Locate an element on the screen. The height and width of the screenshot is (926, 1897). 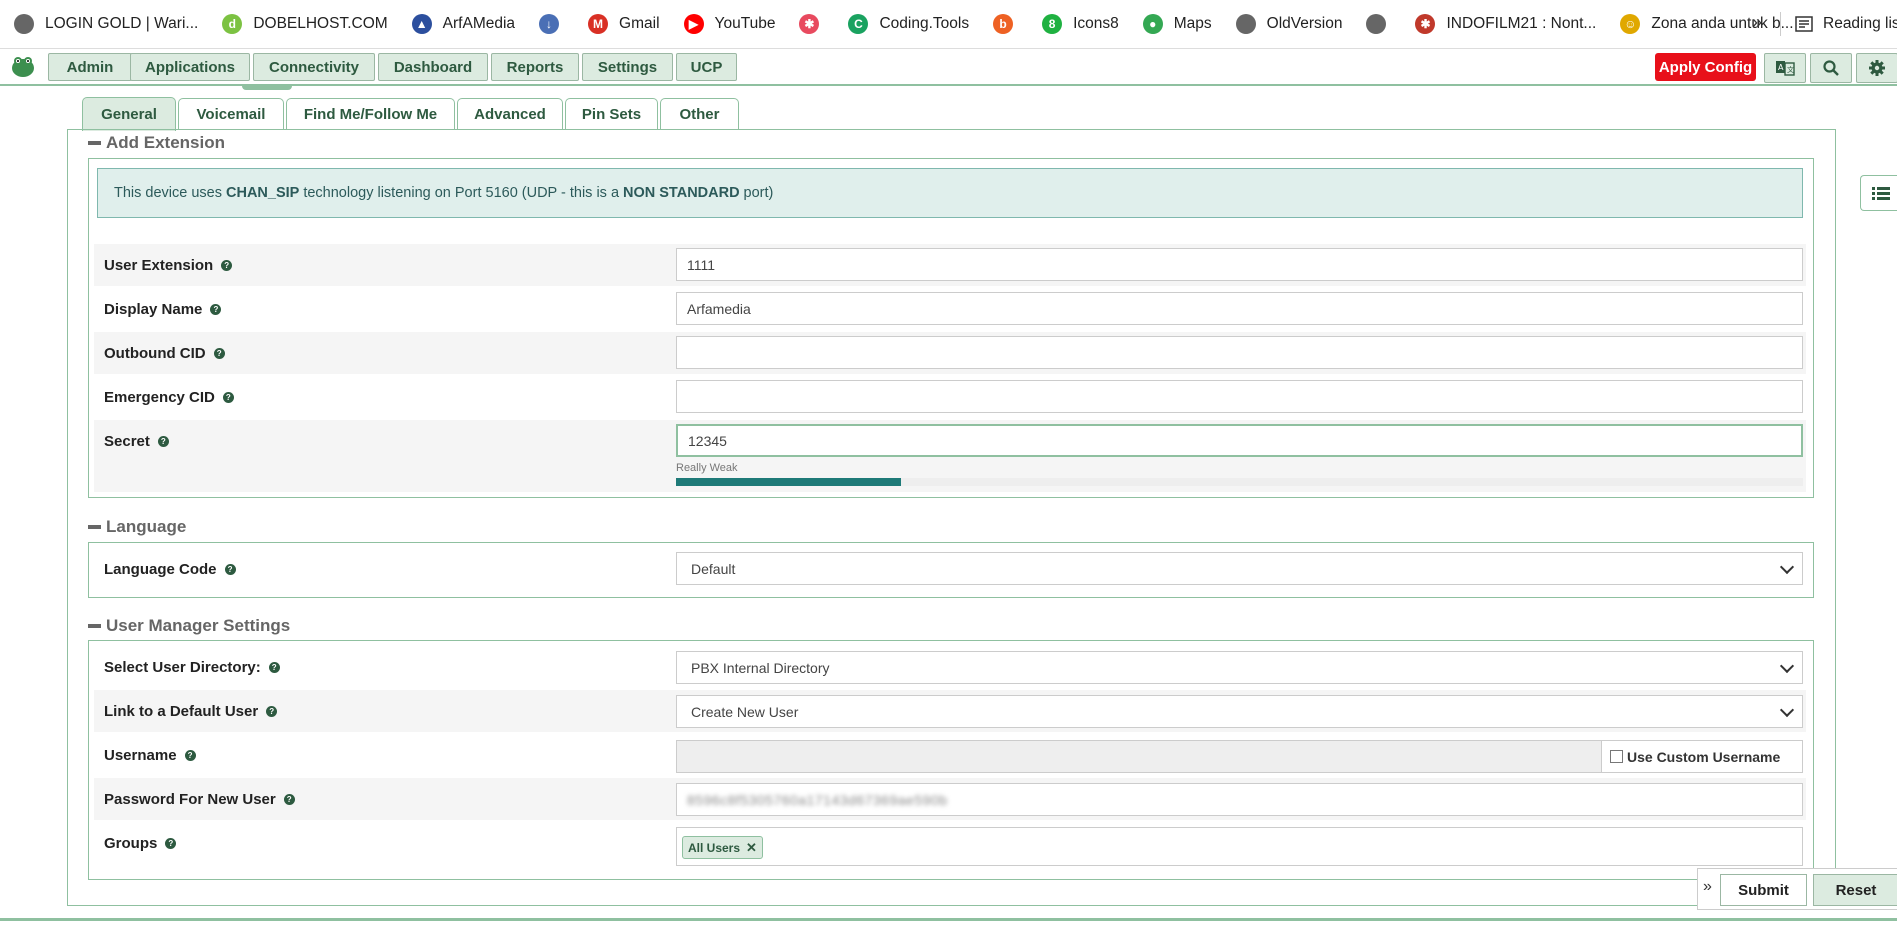
reading-list-button: Reading lis is located at coordinates (1846, 24).